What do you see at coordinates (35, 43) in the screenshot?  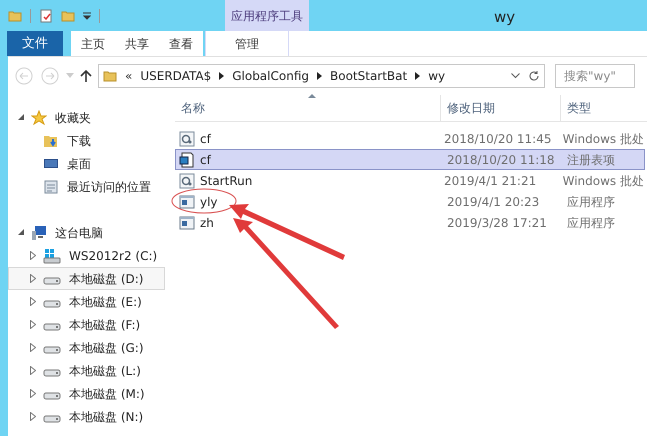 I see `file-tab: 文件` at bounding box center [35, 43].